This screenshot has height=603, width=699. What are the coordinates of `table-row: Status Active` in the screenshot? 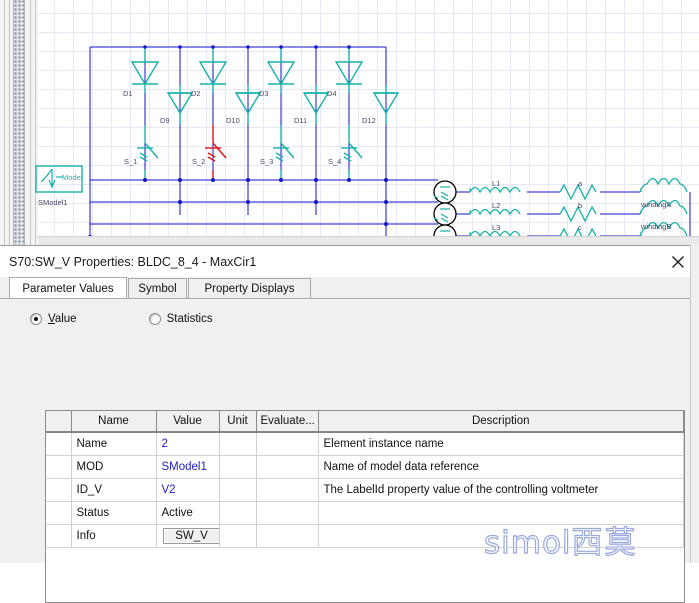 It's located at (365, 513).